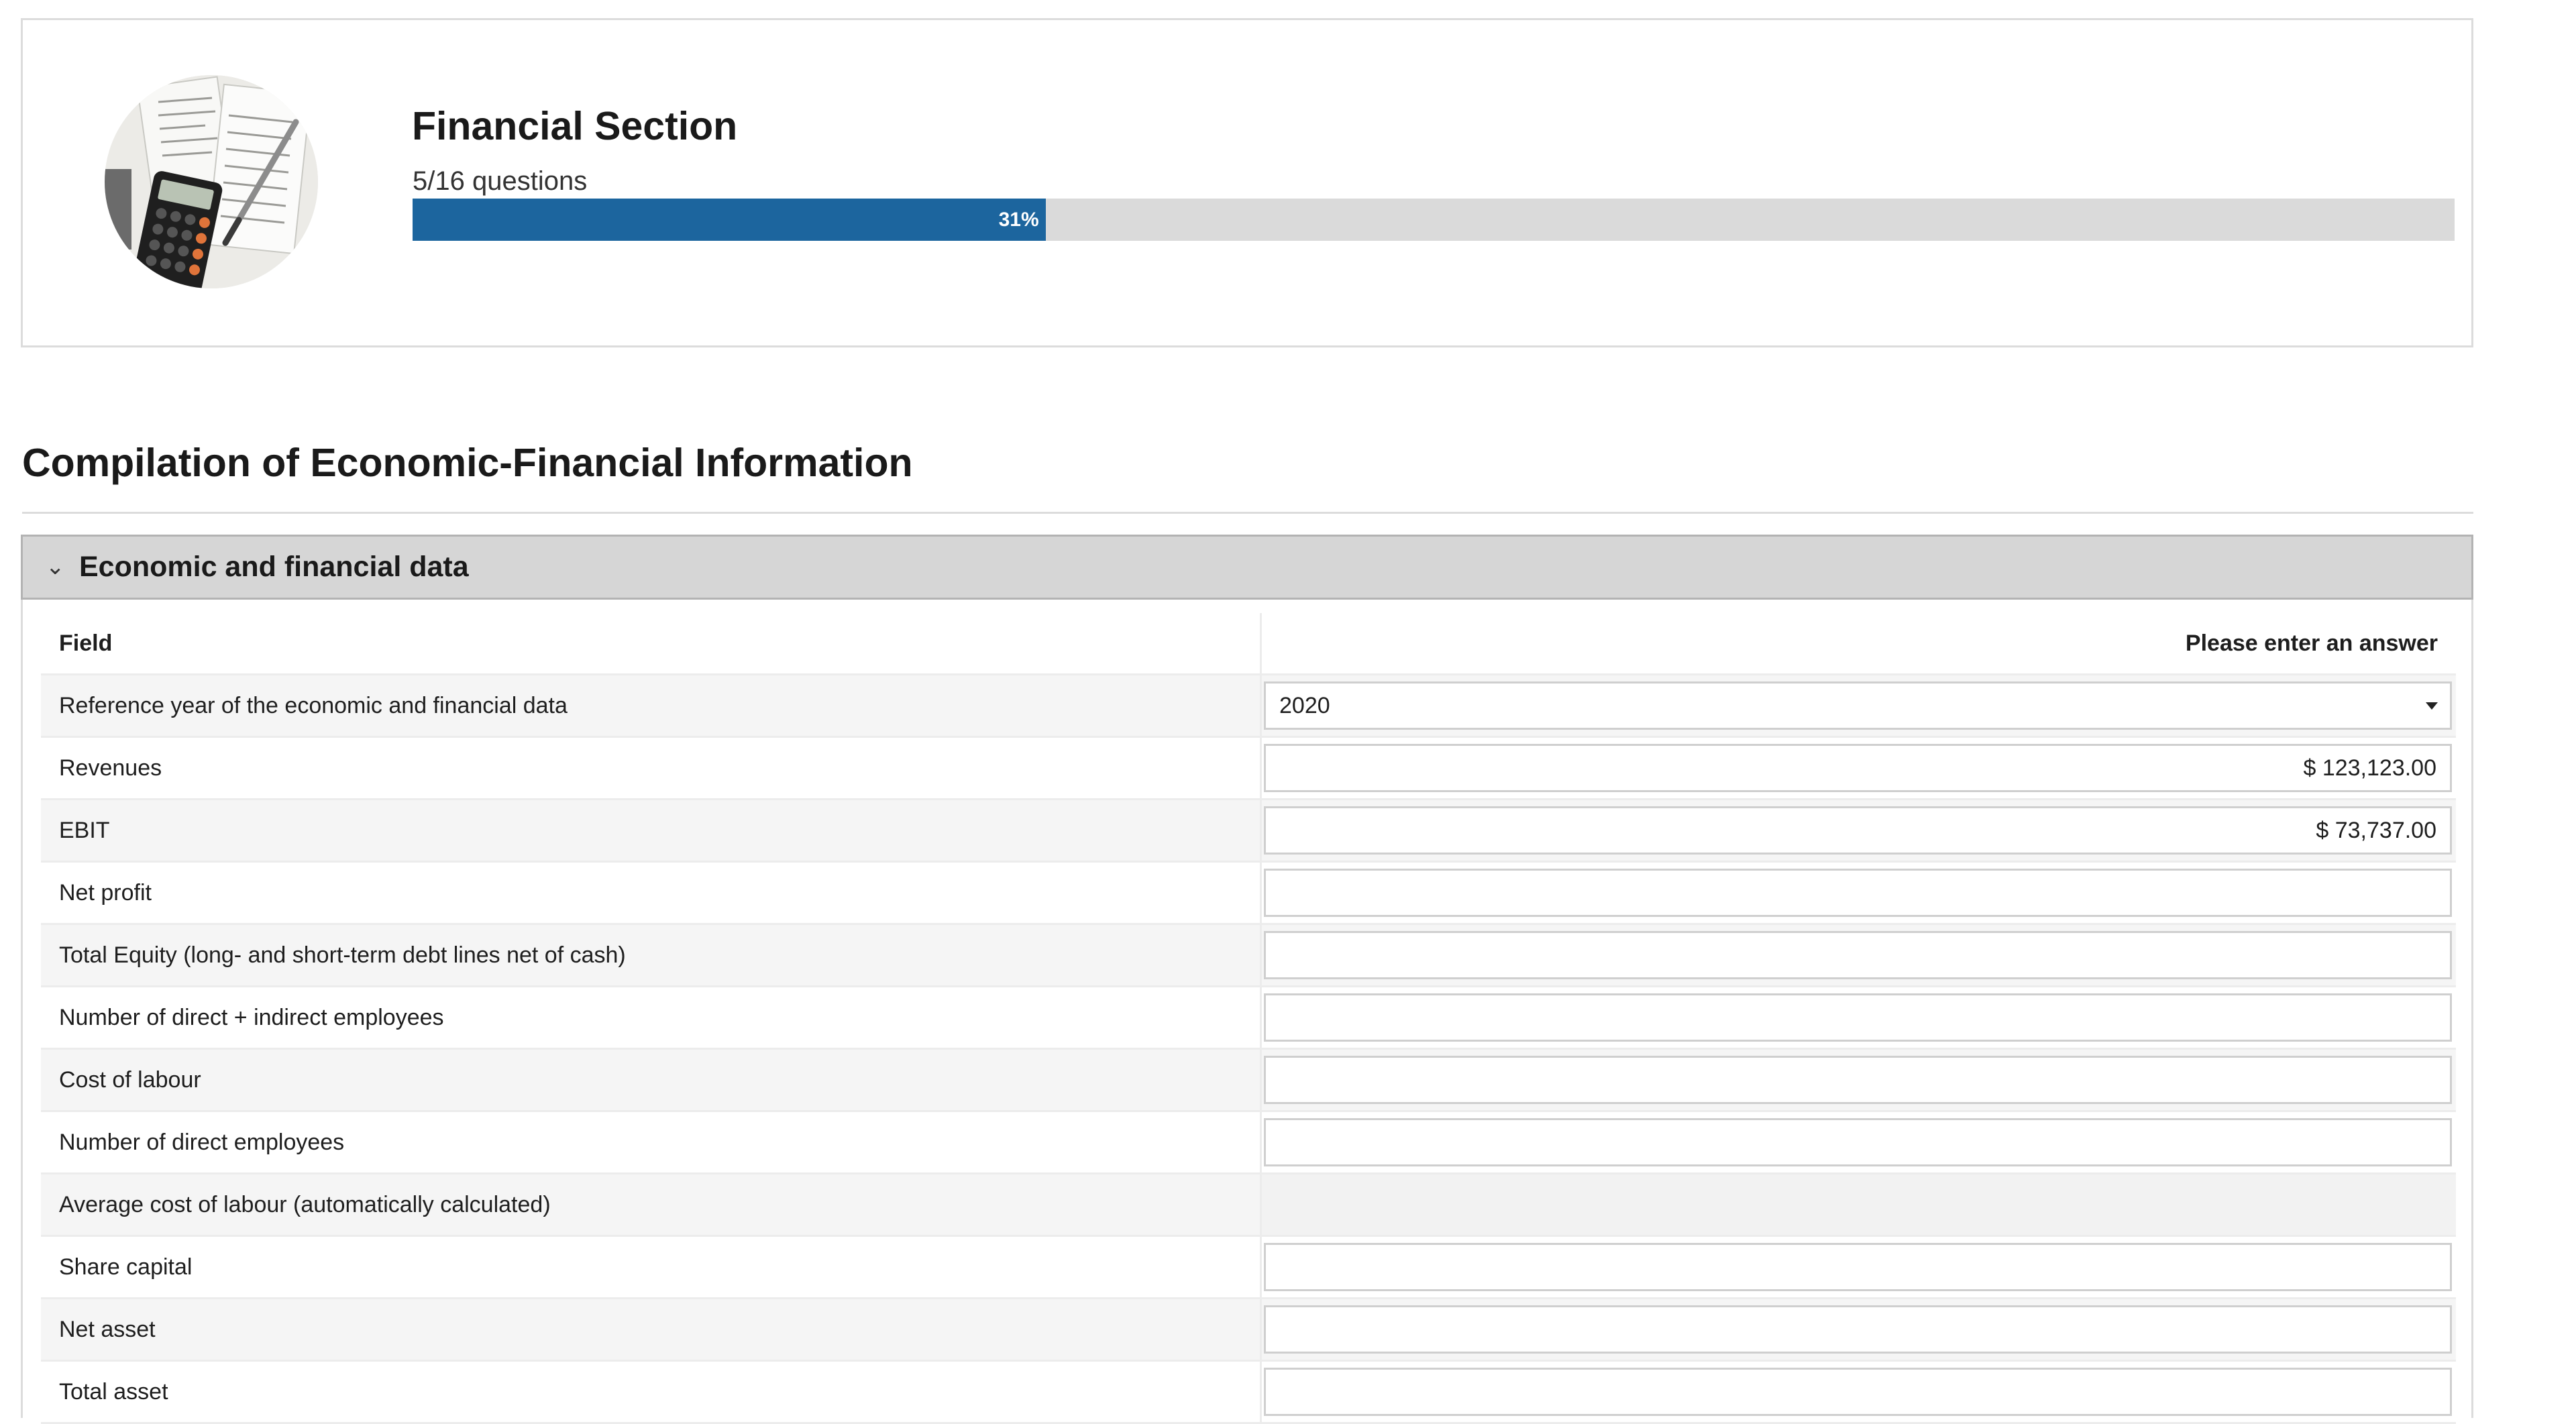  What do you see at coordinates (500, 181) in the screenshot?
I see `questions-count: 5/16 questions` at bounding box center [500, 181].